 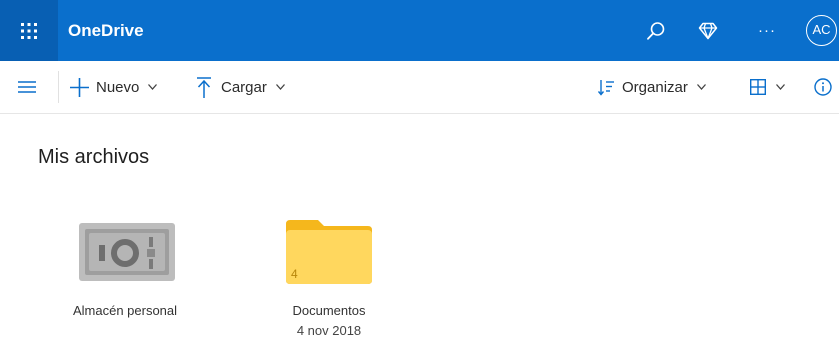 I want to click on search-icon, so click(x=656, y=30).